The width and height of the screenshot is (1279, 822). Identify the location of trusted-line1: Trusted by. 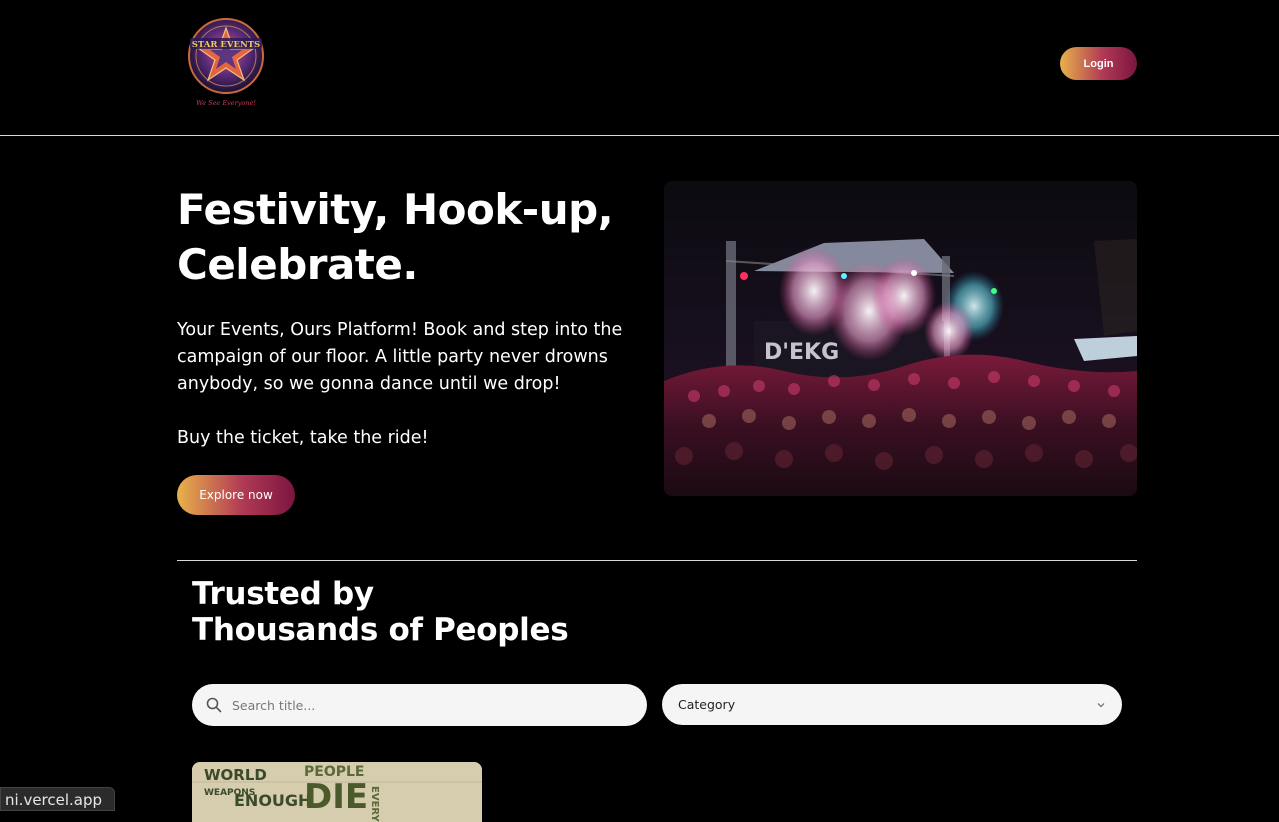
(283, 594).